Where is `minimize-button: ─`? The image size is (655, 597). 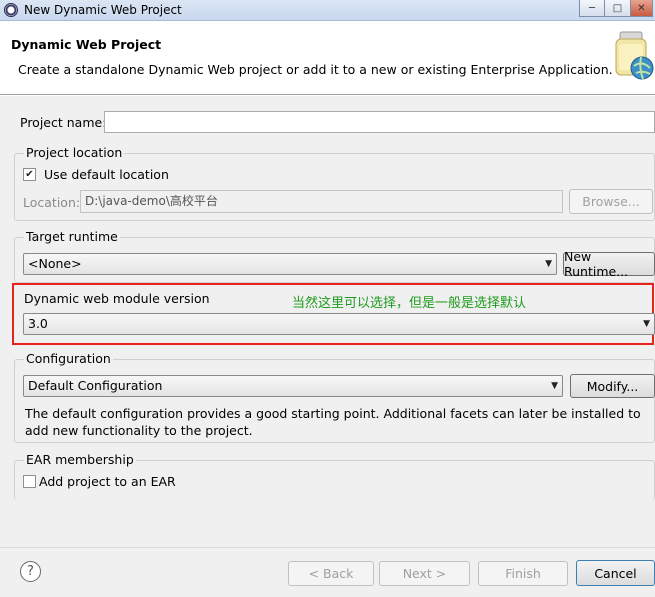 minimize-button: ─ is located at coordinates (592, 8).